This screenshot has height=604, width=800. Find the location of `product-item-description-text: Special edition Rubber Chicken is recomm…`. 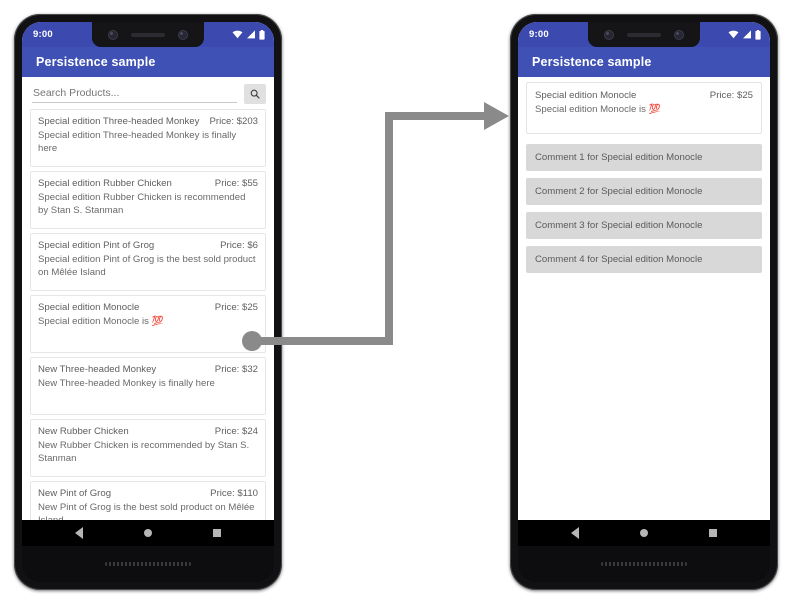

product-item-description-text: Special edition Rubber Chicken is recomm… is located at coordinates (142, 204).